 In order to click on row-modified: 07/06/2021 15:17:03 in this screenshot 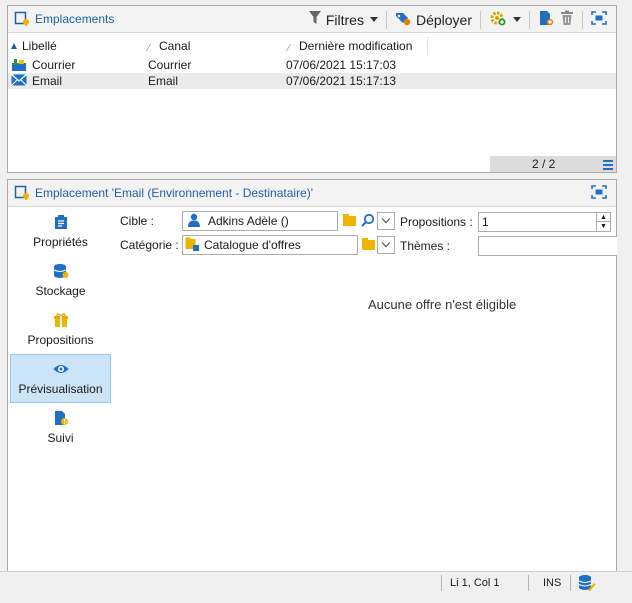, I will do `click(341, 65)`.